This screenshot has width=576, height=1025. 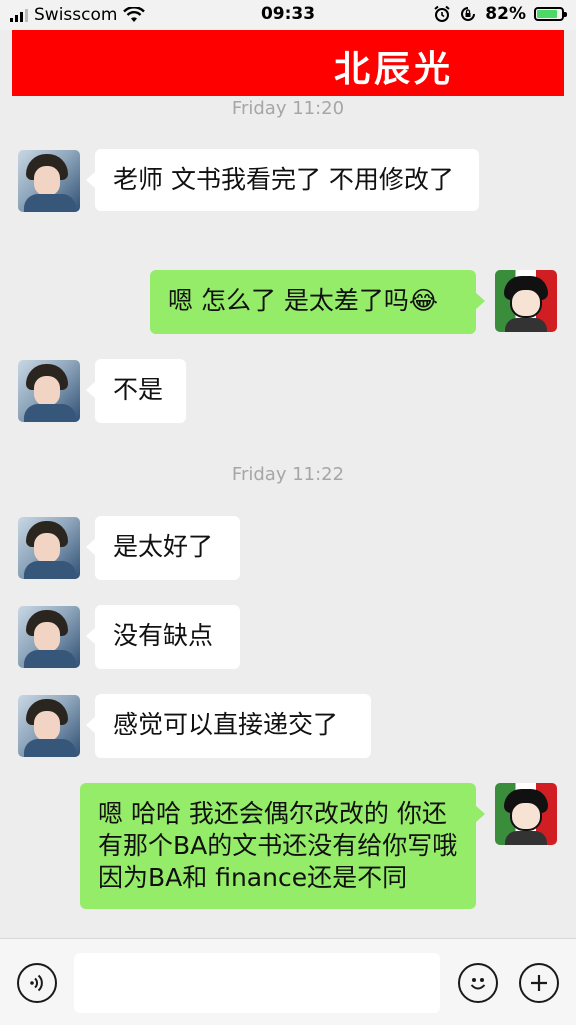 What do you see at coordinates (282, 180) in the screenshot?
I see `message-bubble-incoming: 老师 文书我看完了 不用修改了` at bounding box center [282, 180].